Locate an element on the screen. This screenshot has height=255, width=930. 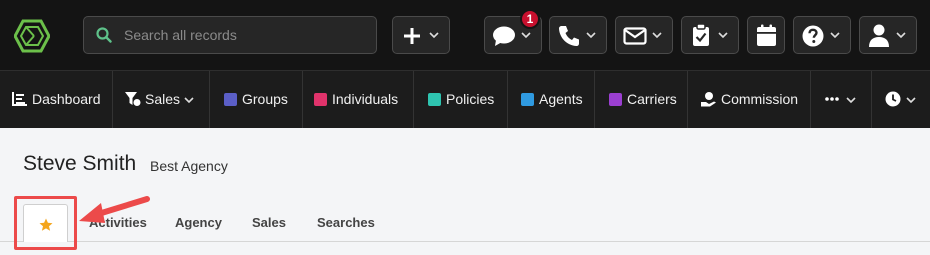
nav-history-button is located at coordinates (901, 99).